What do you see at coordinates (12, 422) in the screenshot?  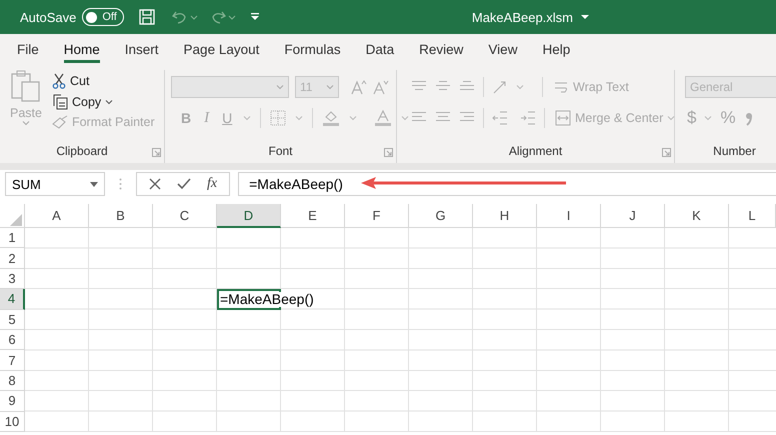 I see `row-header: 10` at bounding box center [12, 422].